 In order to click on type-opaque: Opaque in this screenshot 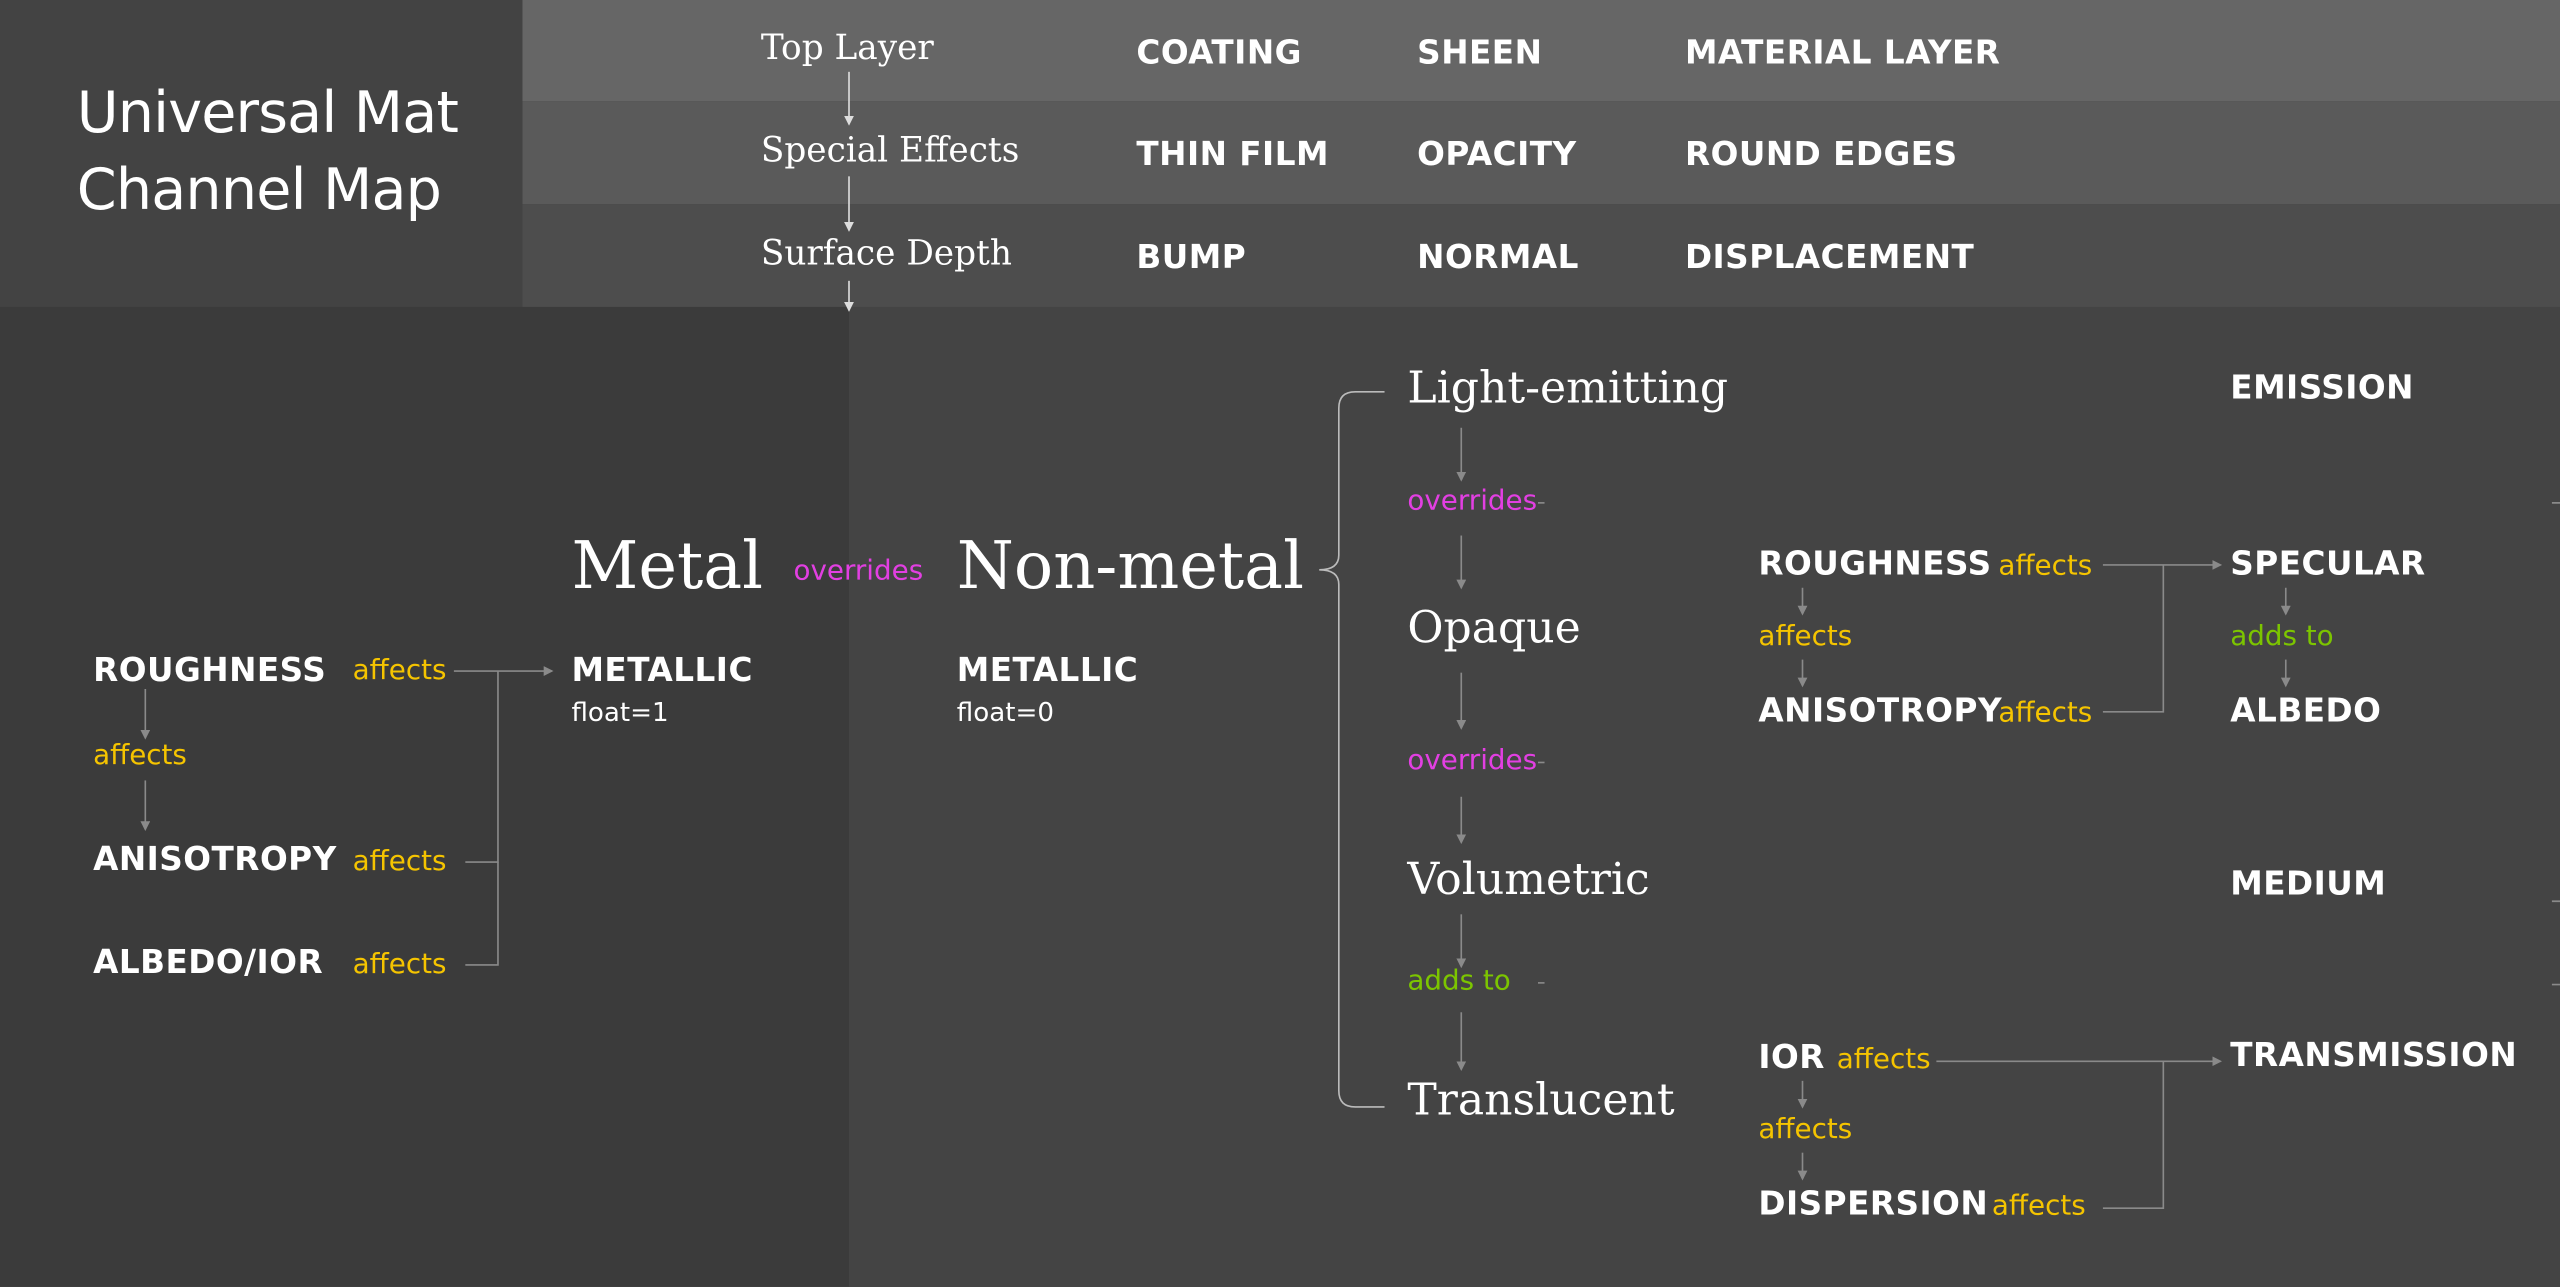, I will do `click(1494, 628)`.